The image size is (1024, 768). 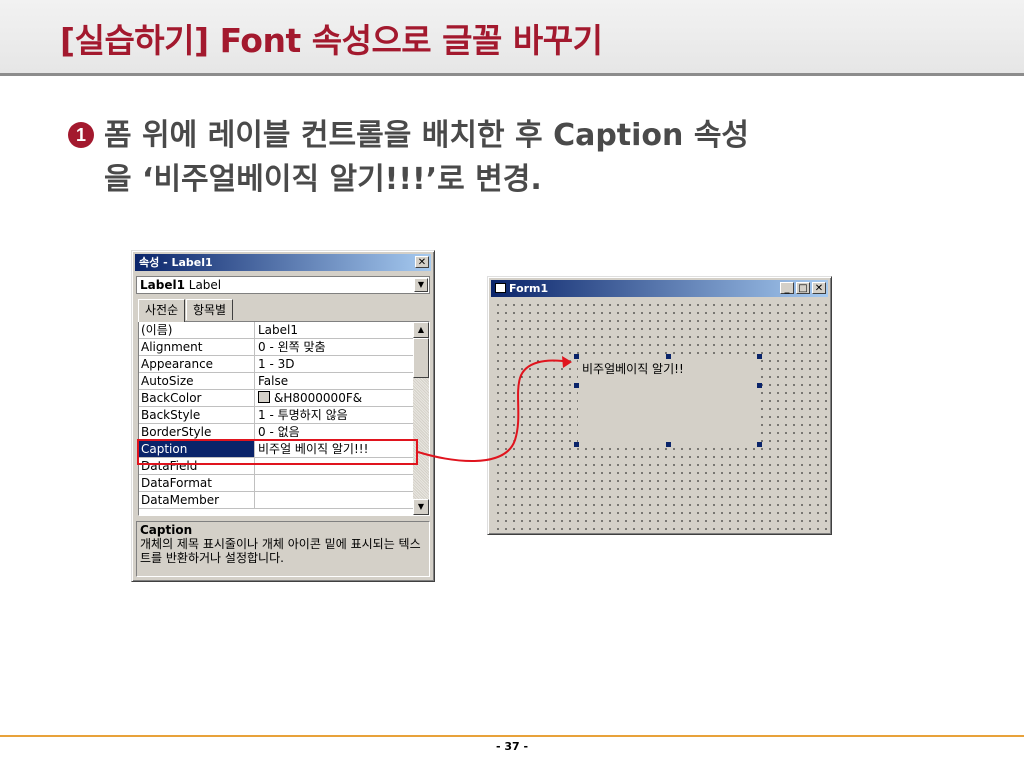 What do you see at coordinates (512, 736) in the screenshot?
I see `footer-line` at bounding box center [512, 736].